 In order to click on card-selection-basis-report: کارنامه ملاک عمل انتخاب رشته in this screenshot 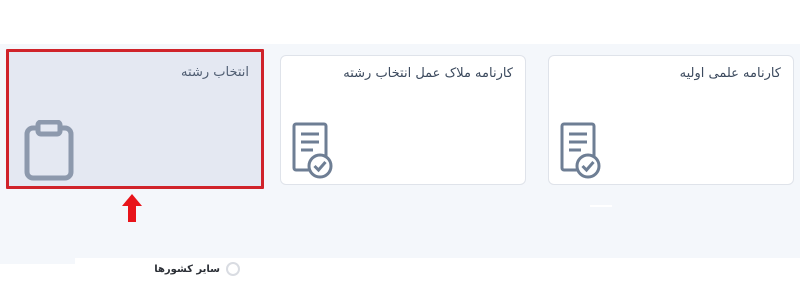, I will do `click(403, 120)`.